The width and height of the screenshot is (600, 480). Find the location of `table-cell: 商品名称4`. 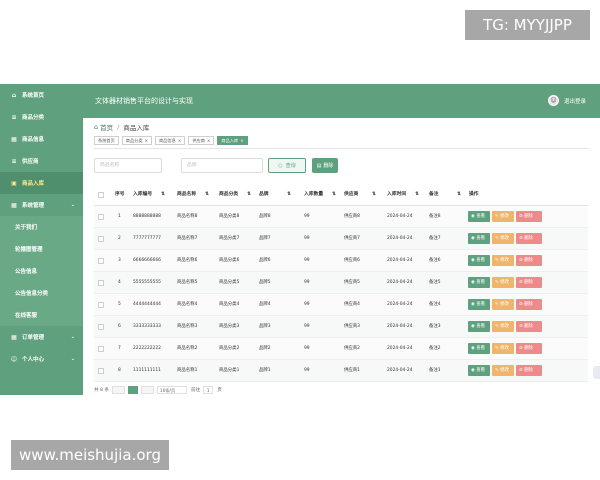

table-cell: 商品名称4 is located at coordinates (187, 304).